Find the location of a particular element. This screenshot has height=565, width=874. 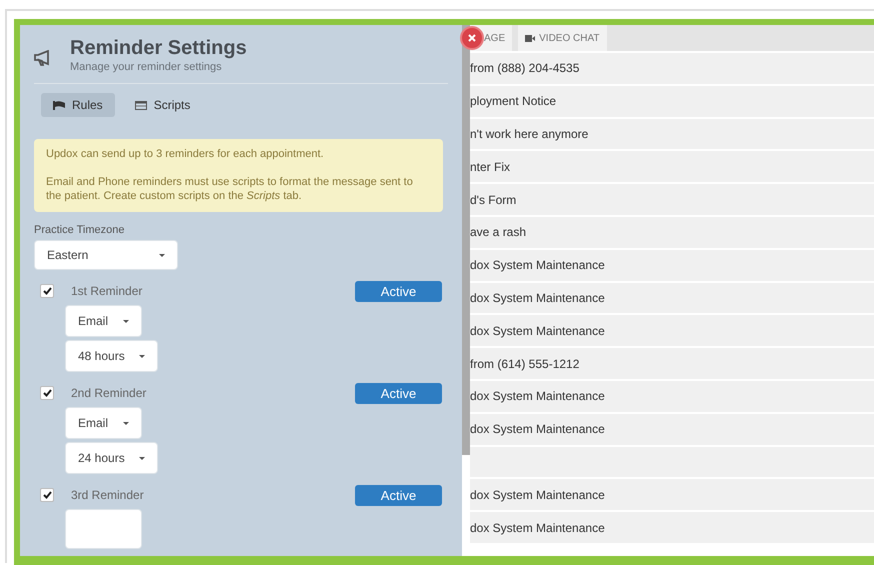

close-icon is located at coordinates (472, 38).